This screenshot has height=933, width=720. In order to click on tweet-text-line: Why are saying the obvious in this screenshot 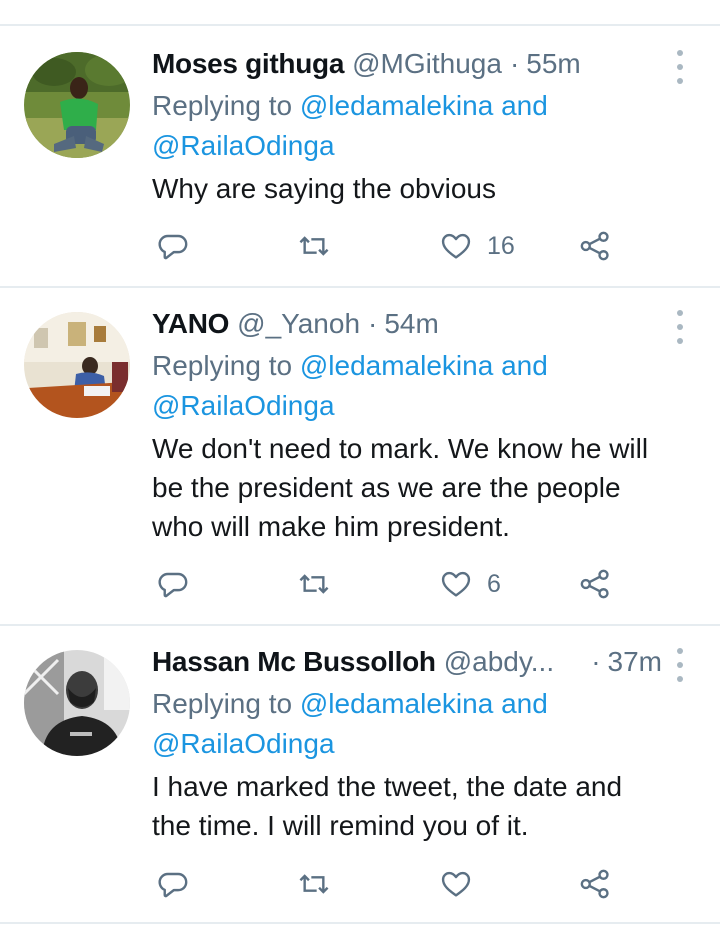, I will do `click(324, 188)`.